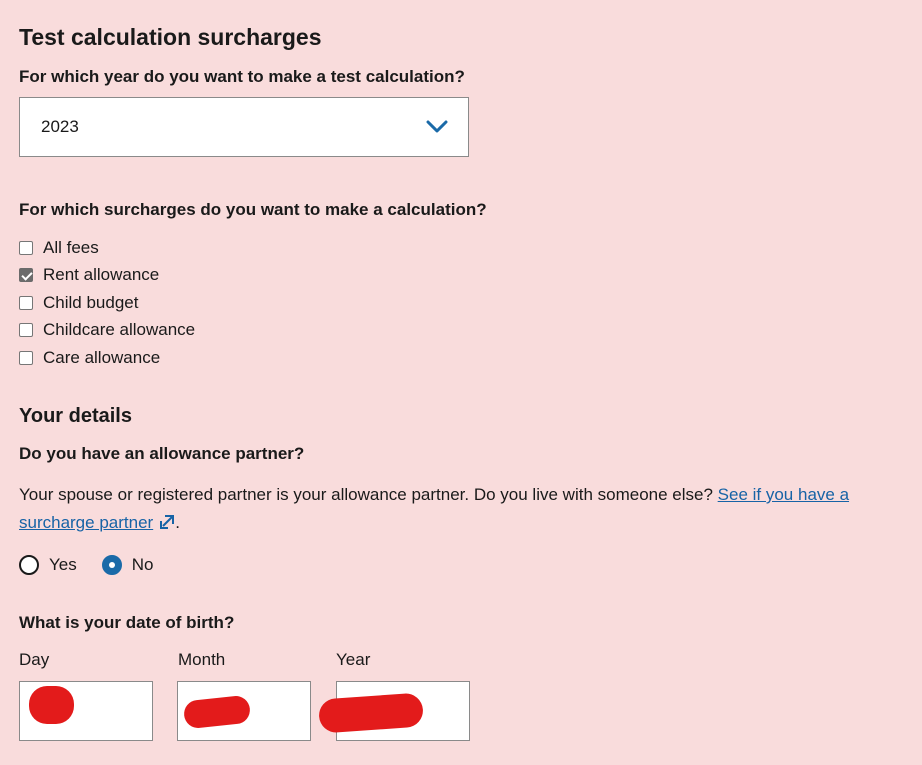 Image resolution: width=922 pixels, height=765 pixels. I want to click on dob-month-label: Month, so click(202, 659).